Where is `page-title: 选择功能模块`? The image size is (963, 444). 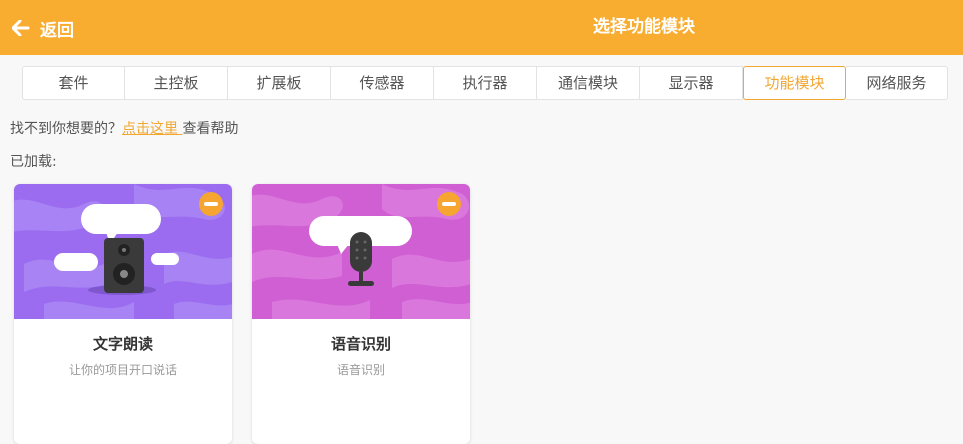
page-title: 选择功能模块 is located at coordinates (644, 27).